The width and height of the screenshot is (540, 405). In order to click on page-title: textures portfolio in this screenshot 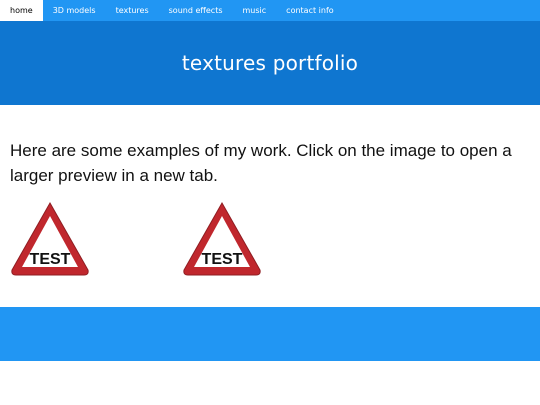, I will do `click(270, 63)`.